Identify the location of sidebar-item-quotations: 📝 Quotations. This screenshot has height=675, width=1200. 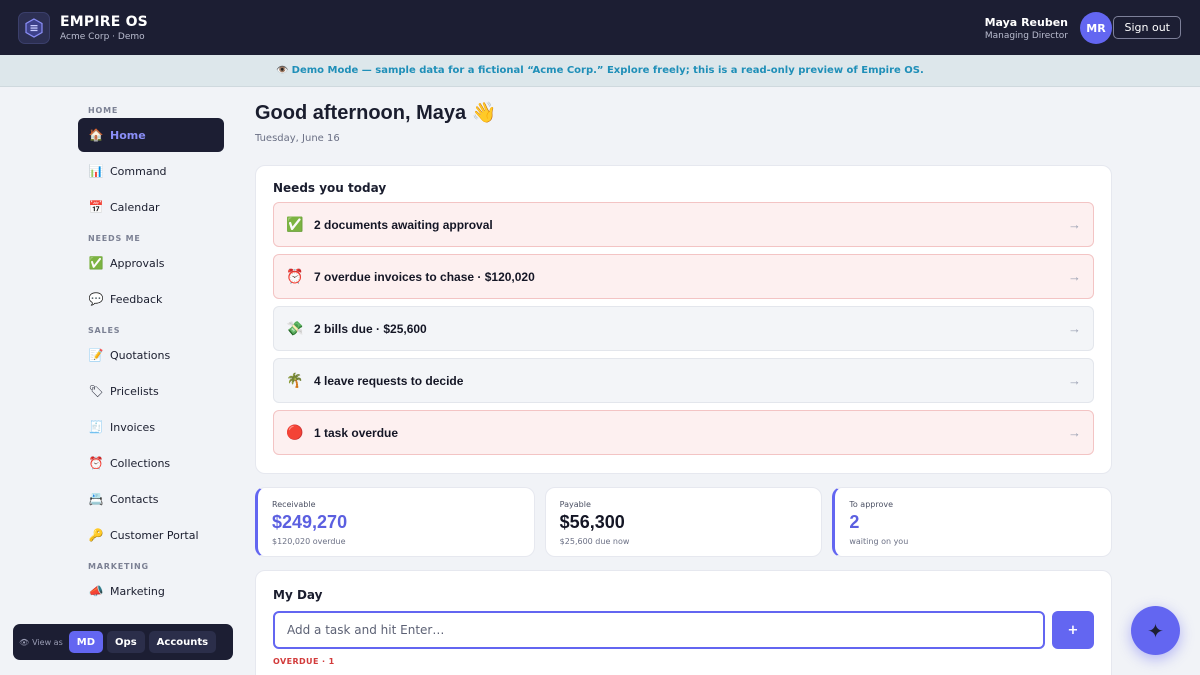
(151, 355).